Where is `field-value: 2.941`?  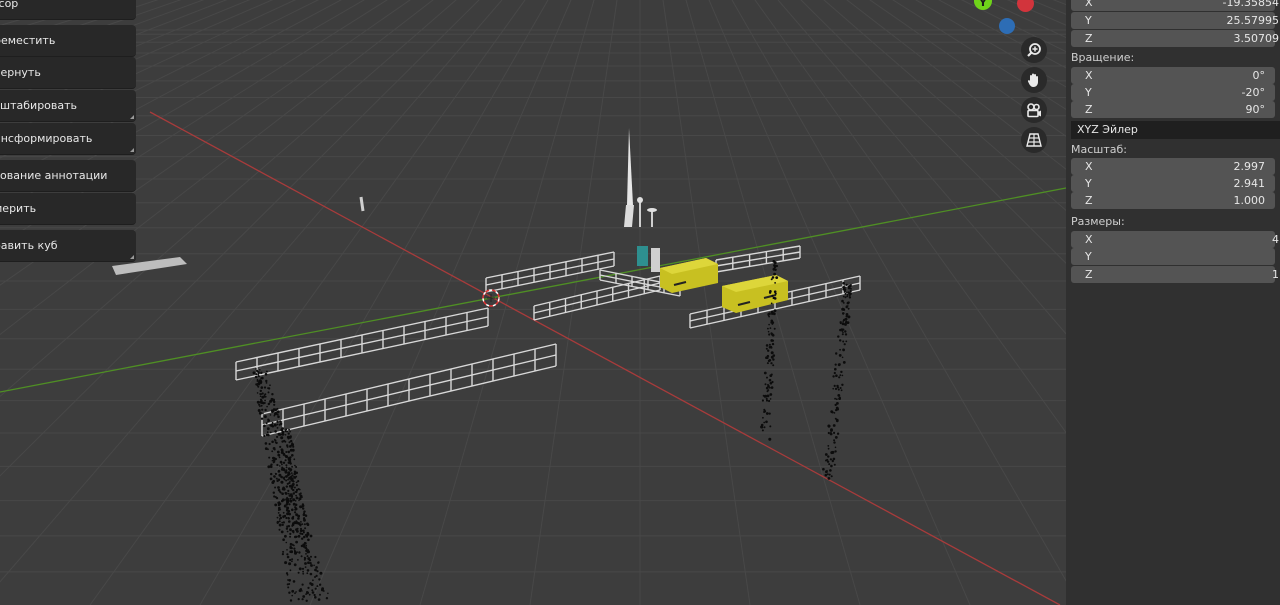 field-value: 2.941 is located at coordinates (1249, 183).